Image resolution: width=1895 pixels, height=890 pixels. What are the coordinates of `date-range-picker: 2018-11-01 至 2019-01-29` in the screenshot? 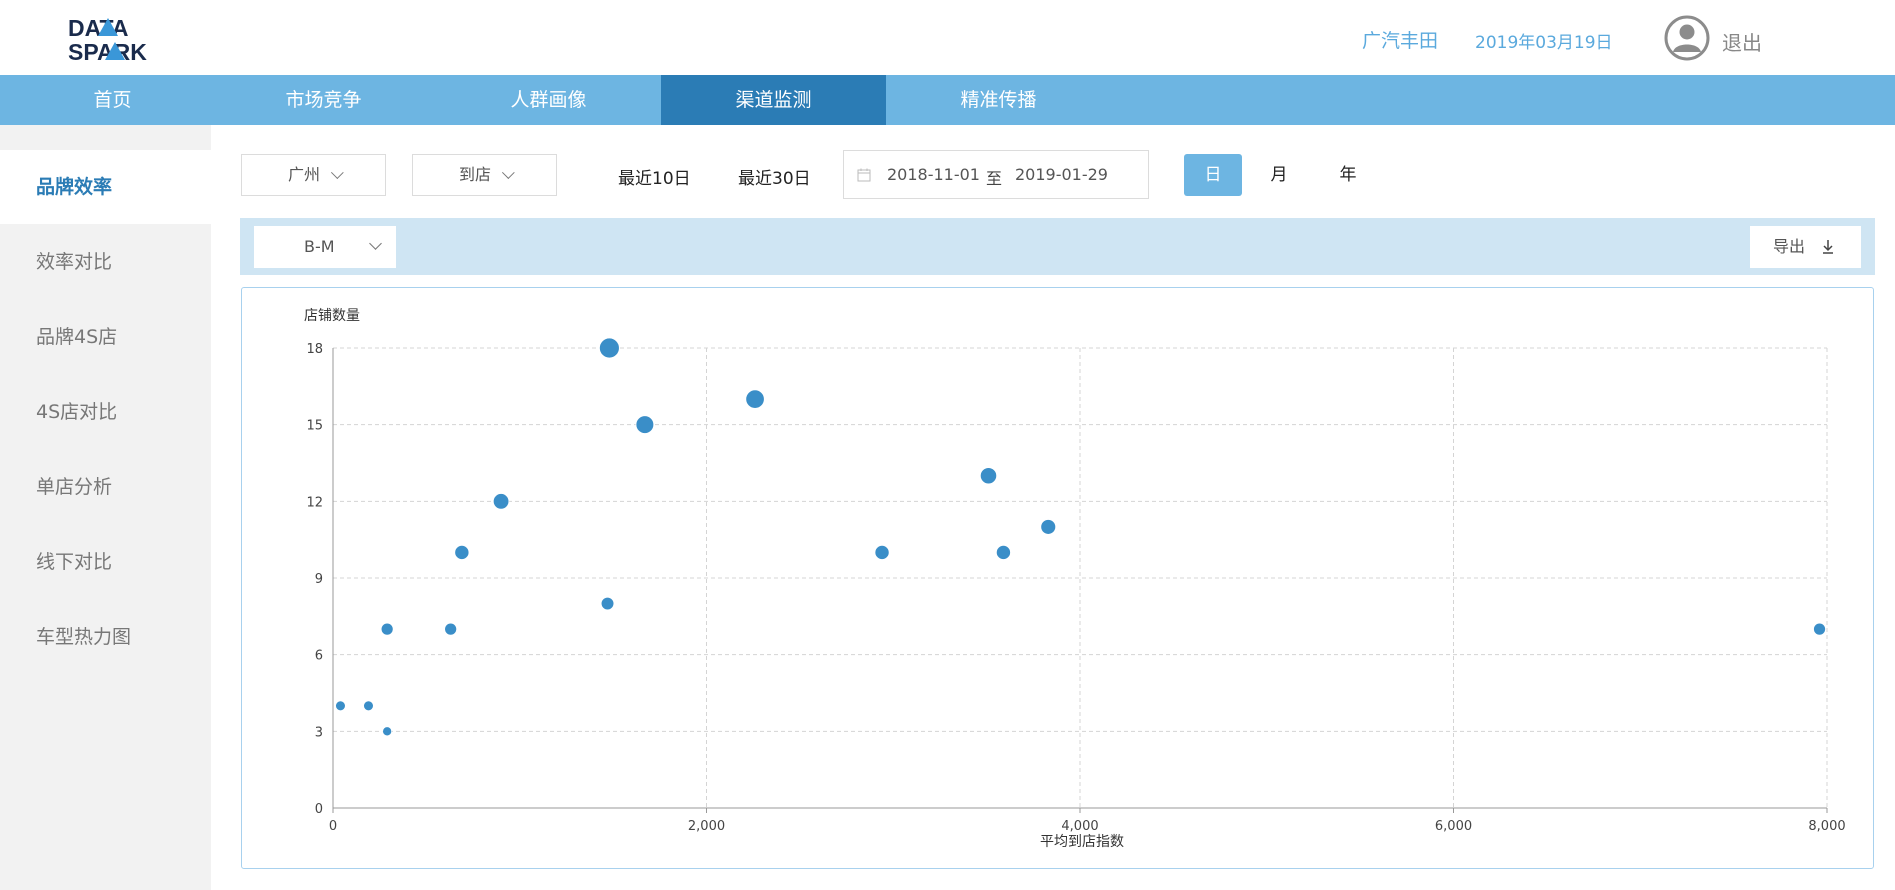 It's located at (996, 174).